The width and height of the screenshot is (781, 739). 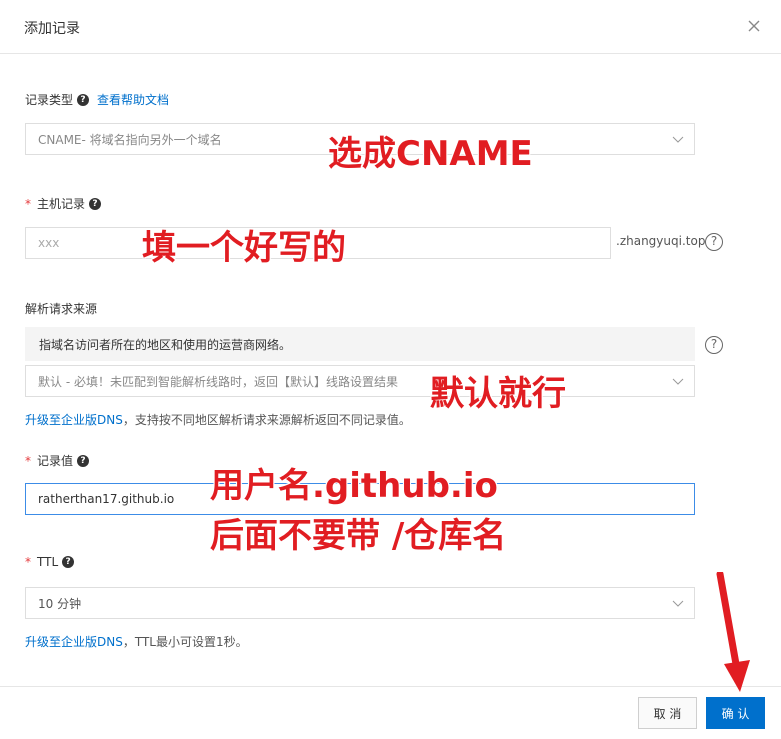 What do you see at coordinates (133, 99) in the screenshot?
I see `help-doc-link: 查看帮助文档` at bounding box center [133, 99].